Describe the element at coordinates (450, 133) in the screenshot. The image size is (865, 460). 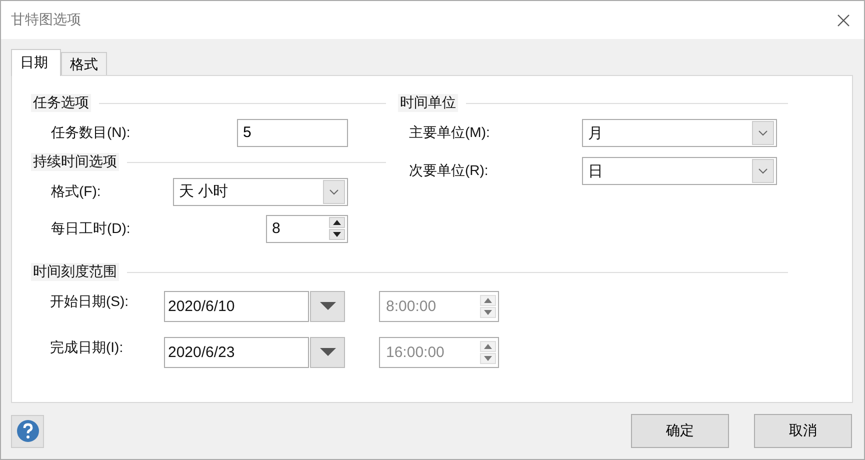
I see `field-label: 主要单位(M):` at that location.